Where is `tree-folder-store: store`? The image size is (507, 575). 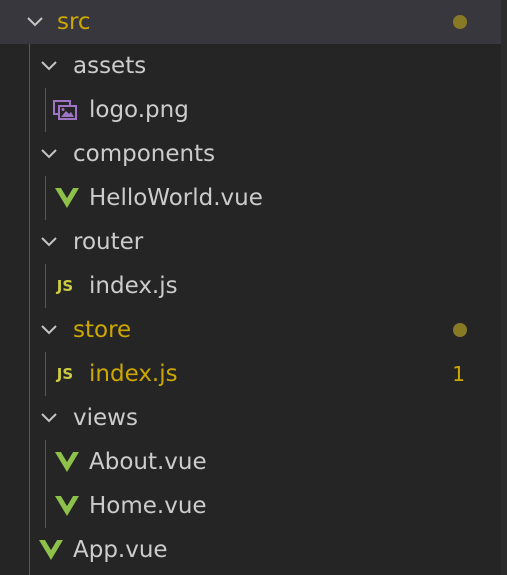 tree-folder-store: store is located at coordinates (250, 330).